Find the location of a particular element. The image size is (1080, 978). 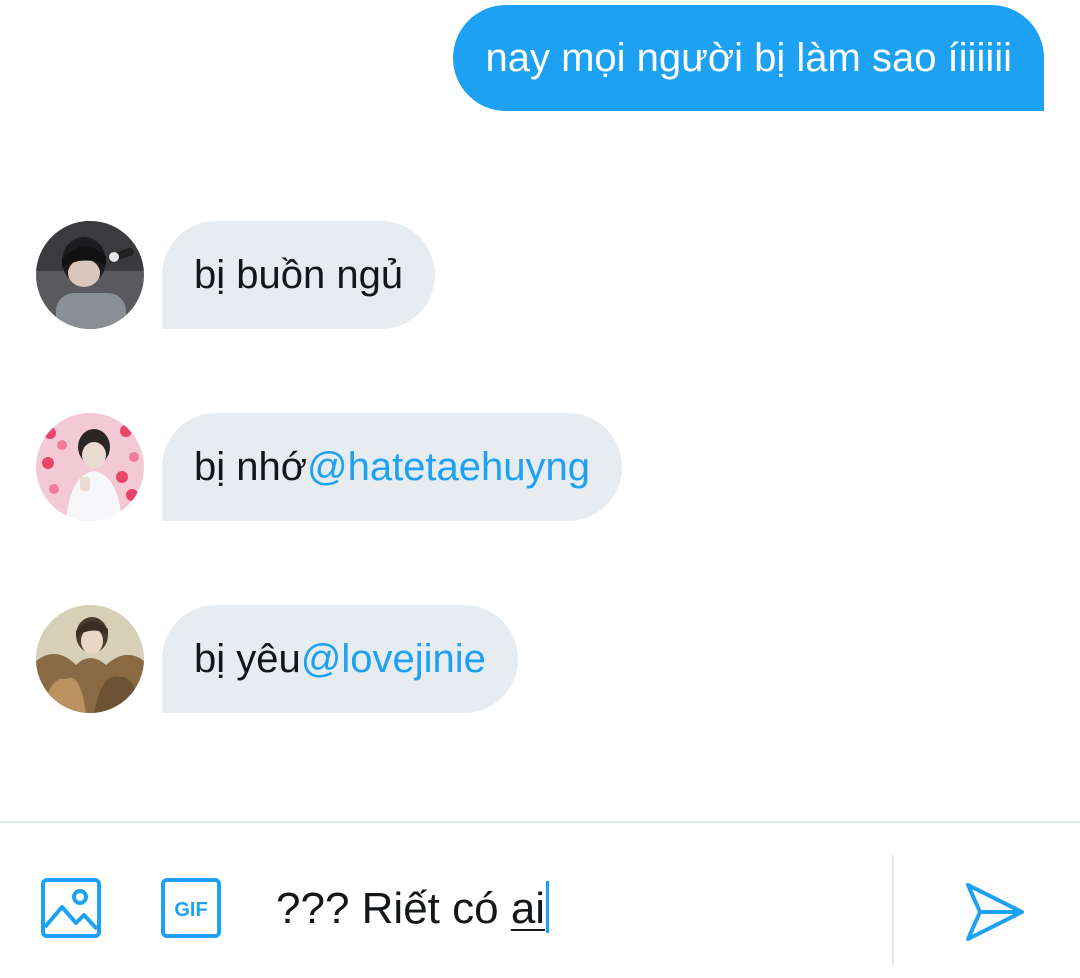

message-input: ??? Riết có ai is located at coordinates (413, 909).